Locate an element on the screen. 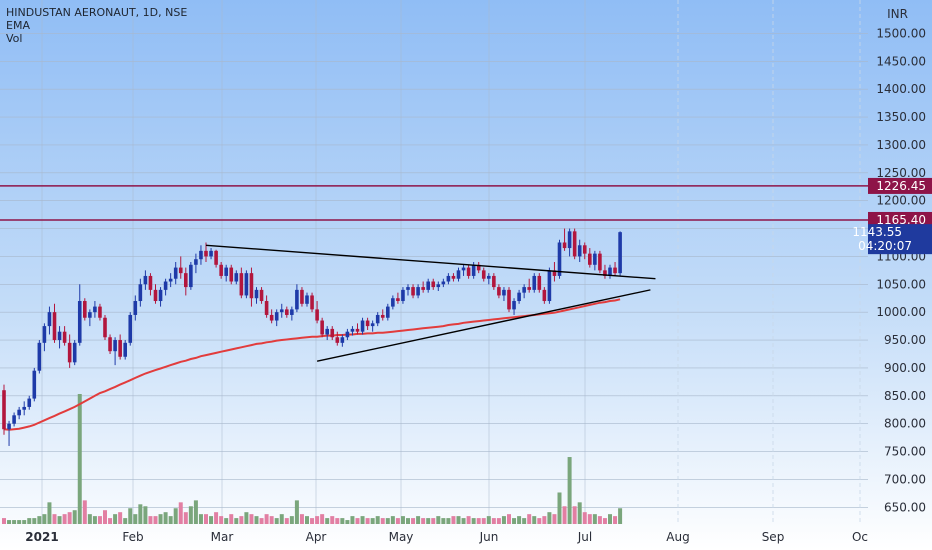 The image size is (932, 550). symbol-title: HINDUSTAN AERONAUT, 1D, NSE is located at coordinates (96, 12).